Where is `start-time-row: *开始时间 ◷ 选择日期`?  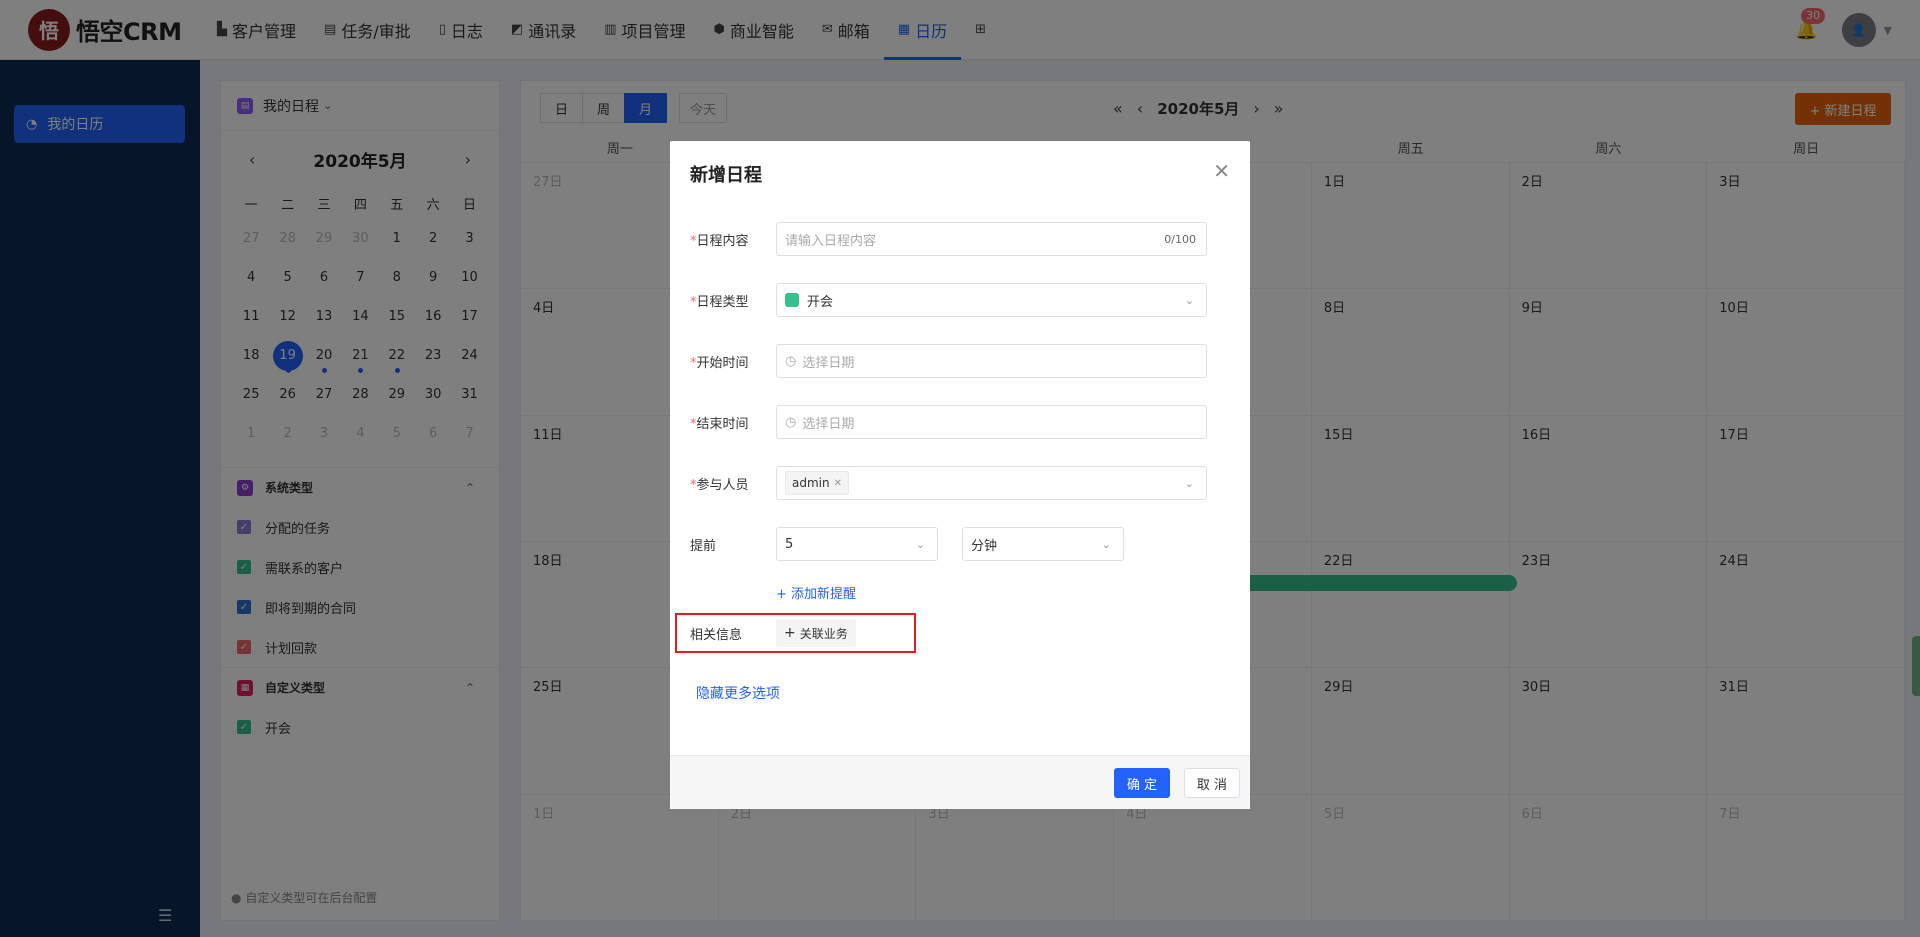 start-time-row: *开始时间 ◷ 选择日期 is located at coordinates (948, 361).